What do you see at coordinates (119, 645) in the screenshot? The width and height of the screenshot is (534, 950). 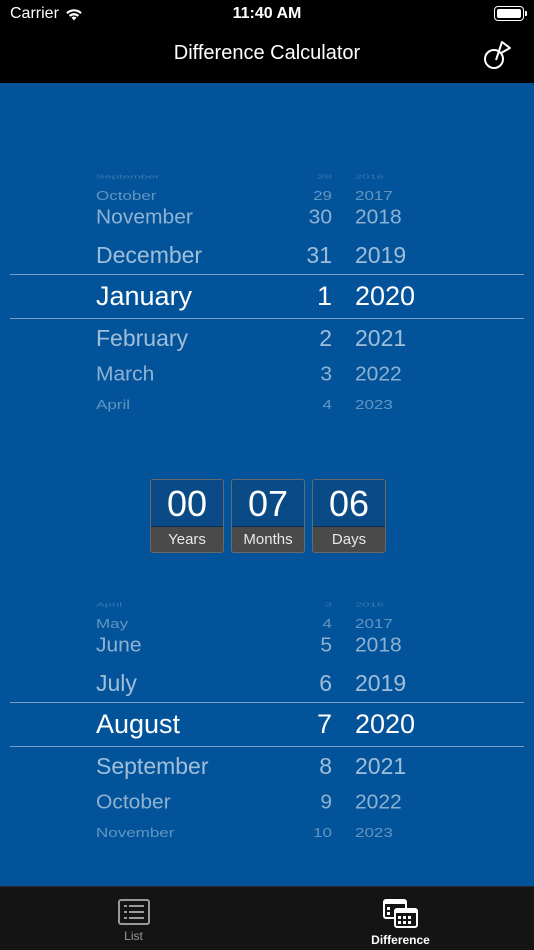 I see `end-month-option: June` at bounding box center [119, 645].